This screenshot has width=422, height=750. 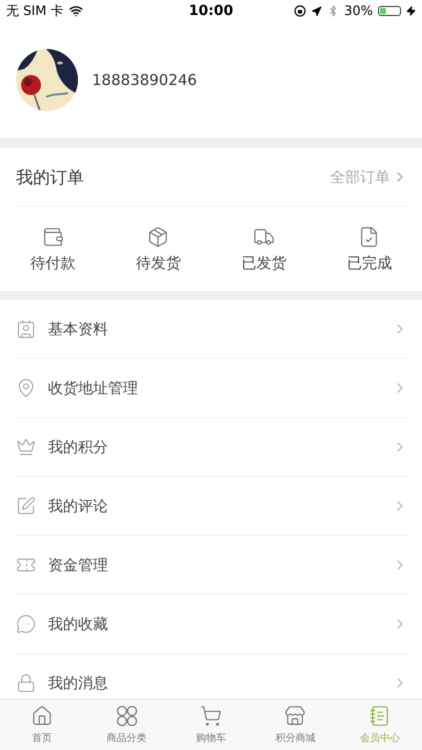 I want to click on clock-time: 10:00, so click(x=211, y=11).